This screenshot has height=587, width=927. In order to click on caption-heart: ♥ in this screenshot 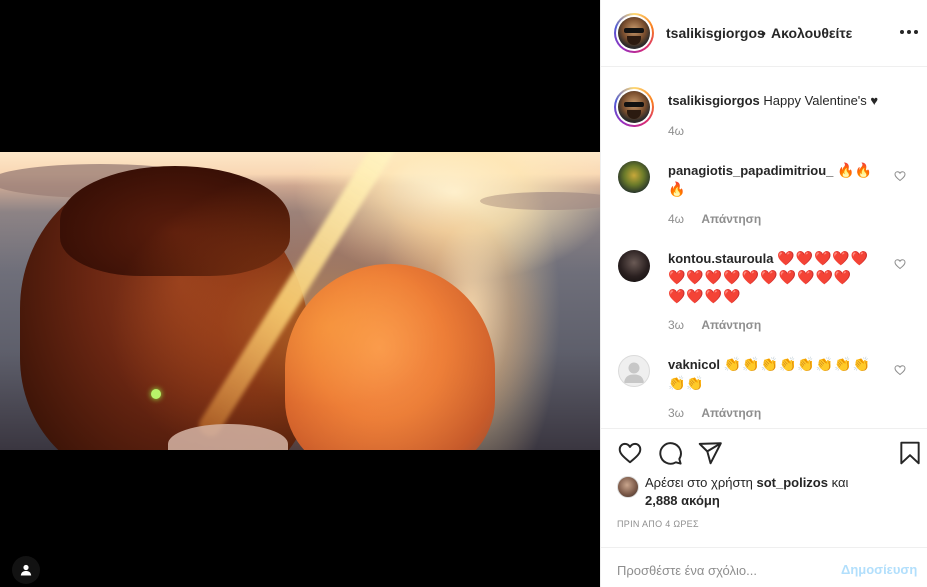, I will do `click(874, 100)`.